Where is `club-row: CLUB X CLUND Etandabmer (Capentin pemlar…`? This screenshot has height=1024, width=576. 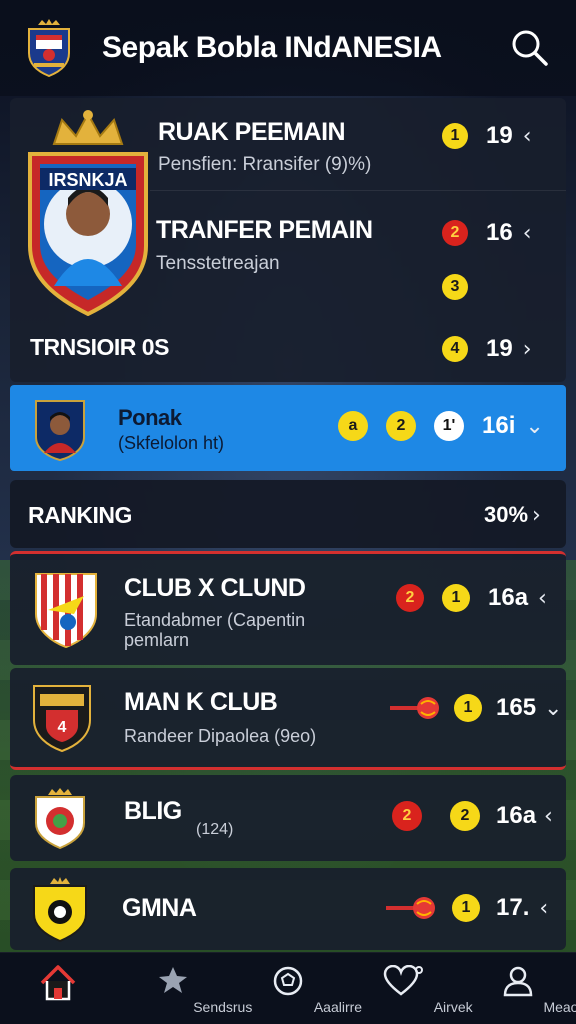 club-row: CLUB X CLUND Etandabmer (Capentin pemlar… is located at coordinates (288, 608).